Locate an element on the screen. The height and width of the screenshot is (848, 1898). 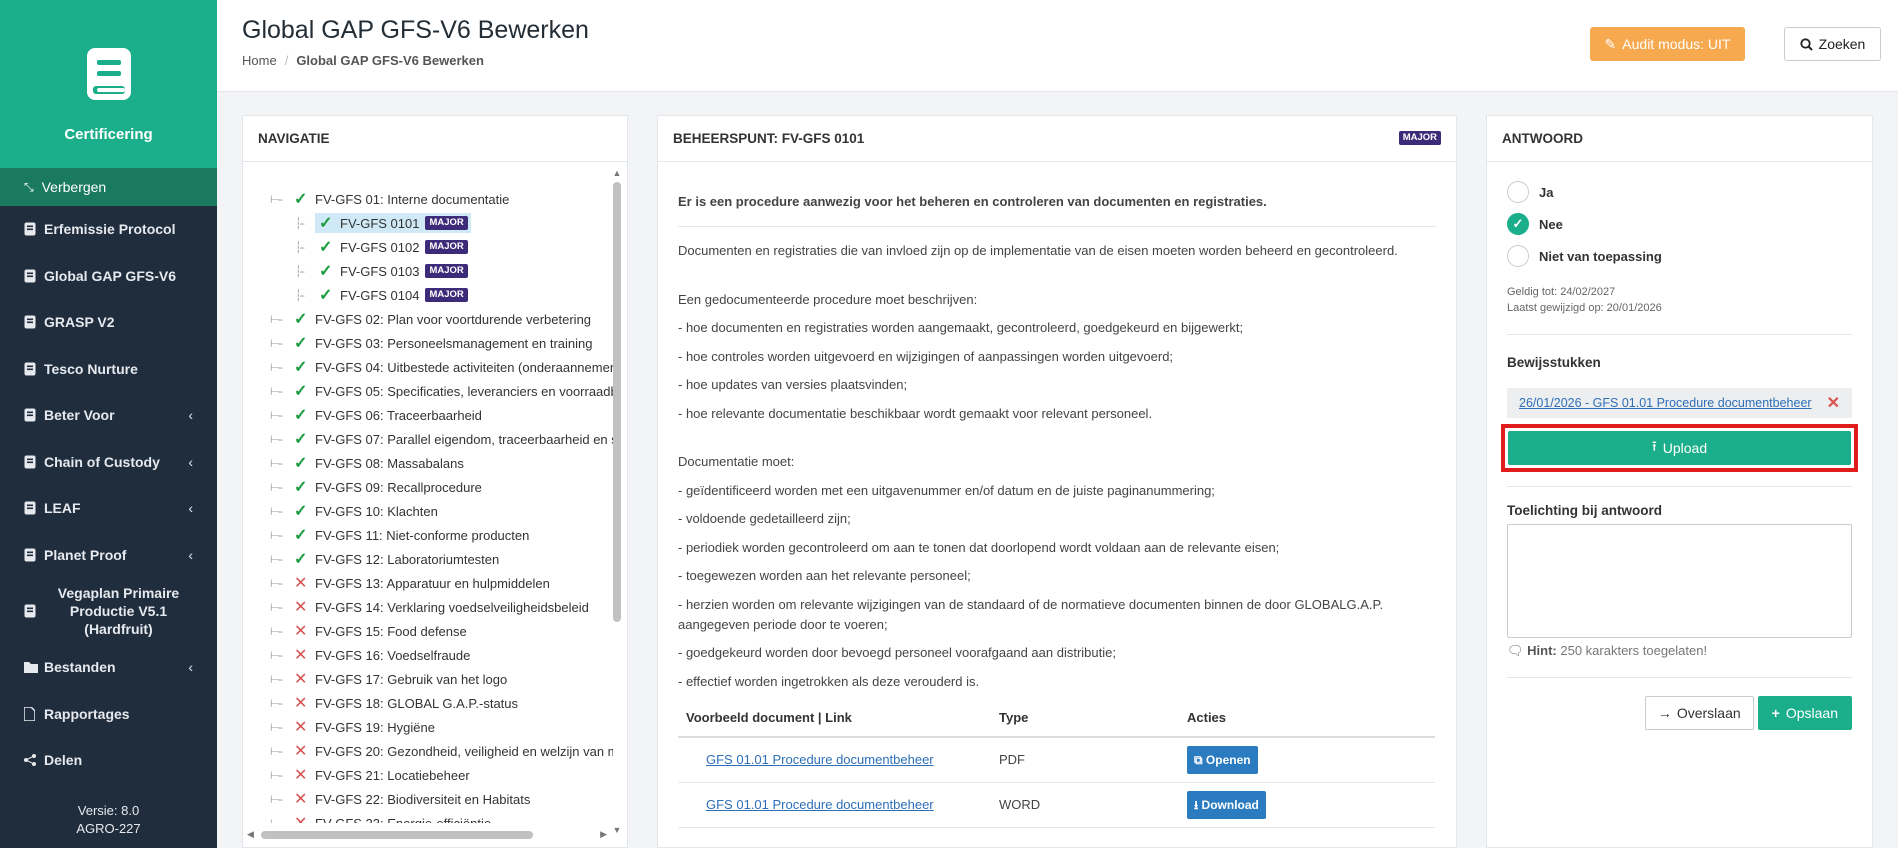
major-badge: MAJOR is located at coordinates (446, 247).